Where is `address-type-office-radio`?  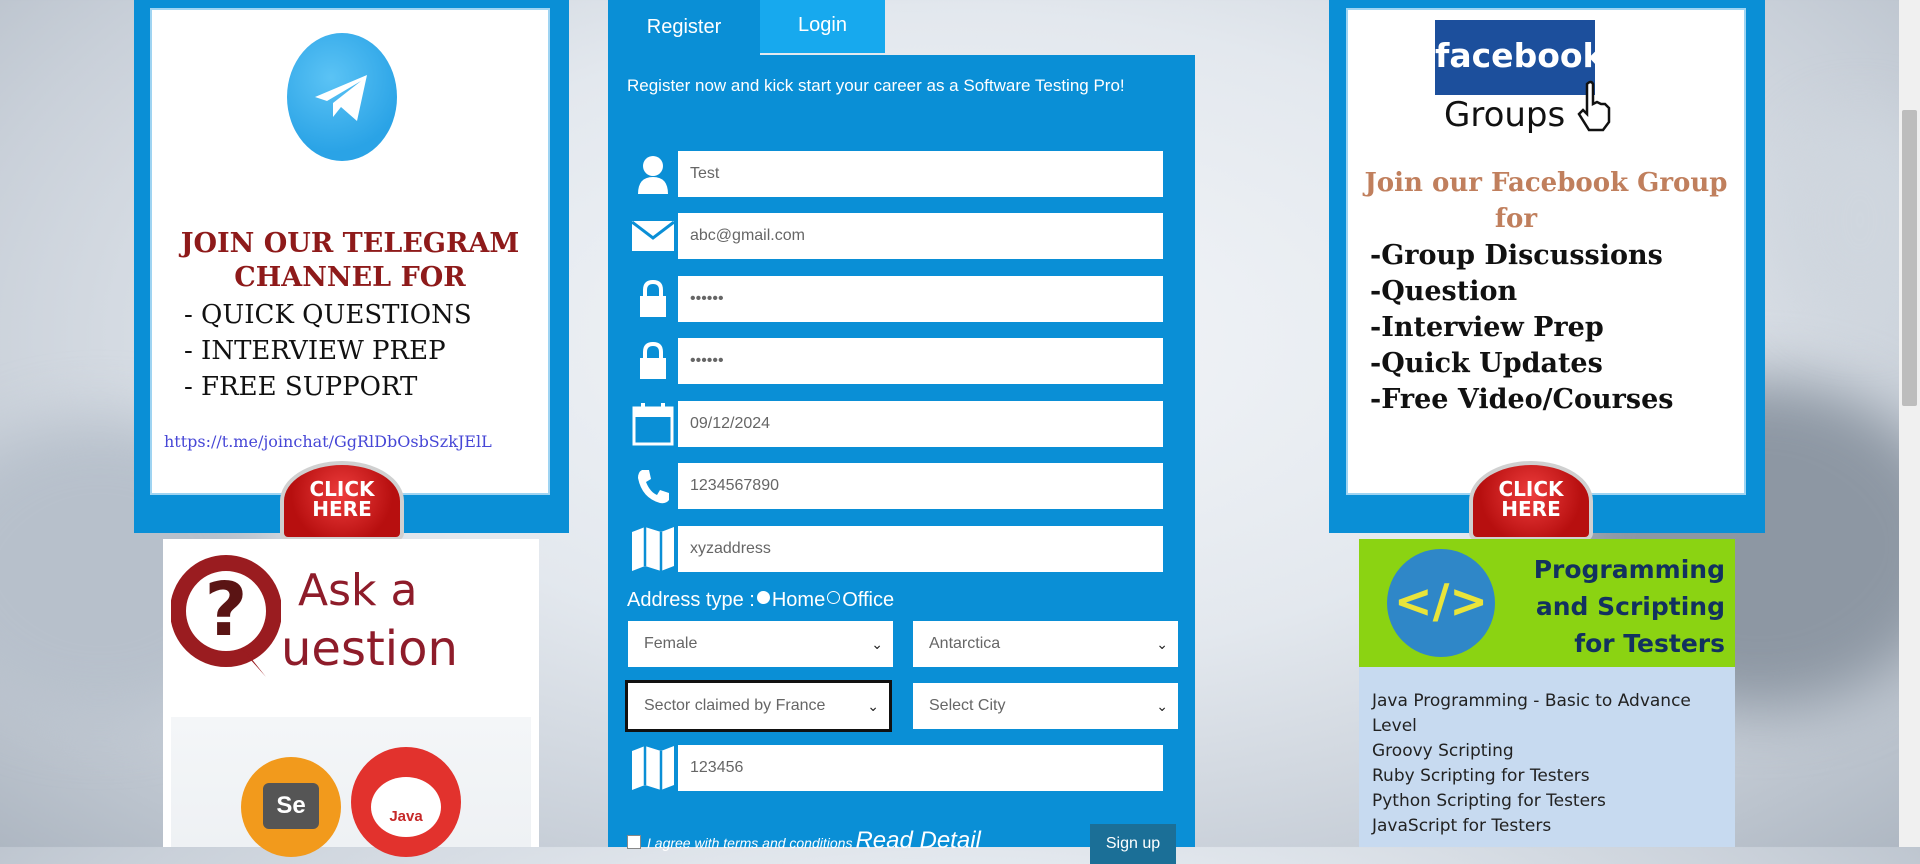 address-type-office-radio is located at coordinates (834, 597).